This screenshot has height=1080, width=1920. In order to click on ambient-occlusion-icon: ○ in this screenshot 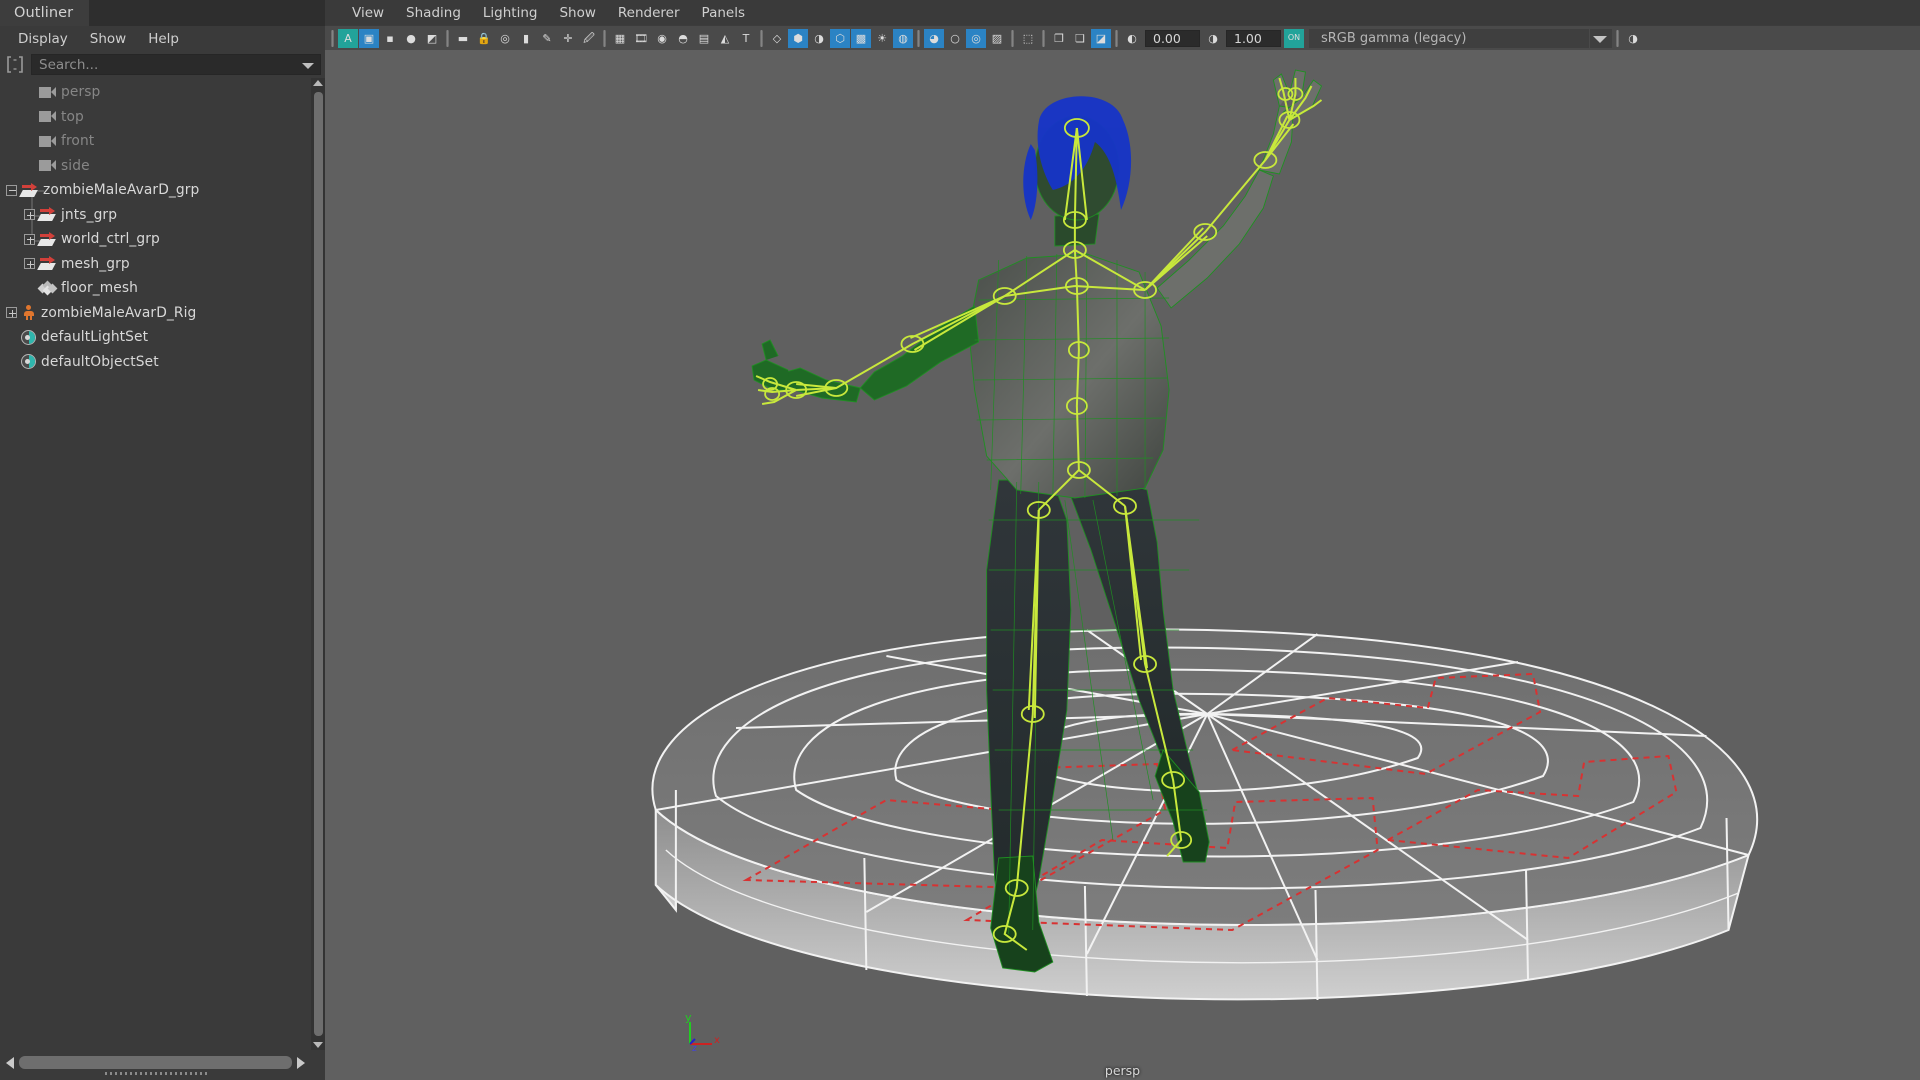, I will do `click(955, 38)`.